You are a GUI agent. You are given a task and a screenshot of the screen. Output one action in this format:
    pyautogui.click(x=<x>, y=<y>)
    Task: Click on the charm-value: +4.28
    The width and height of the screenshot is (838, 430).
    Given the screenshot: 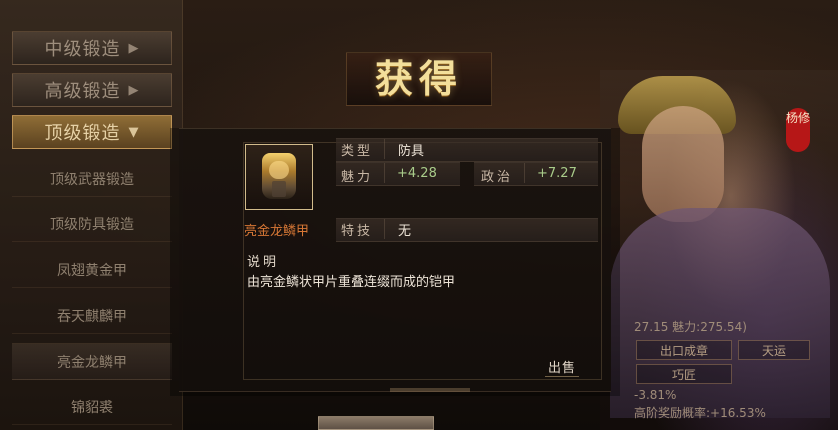 What is the action you would take?
    pyautogui.click(x=417, y=173)
    